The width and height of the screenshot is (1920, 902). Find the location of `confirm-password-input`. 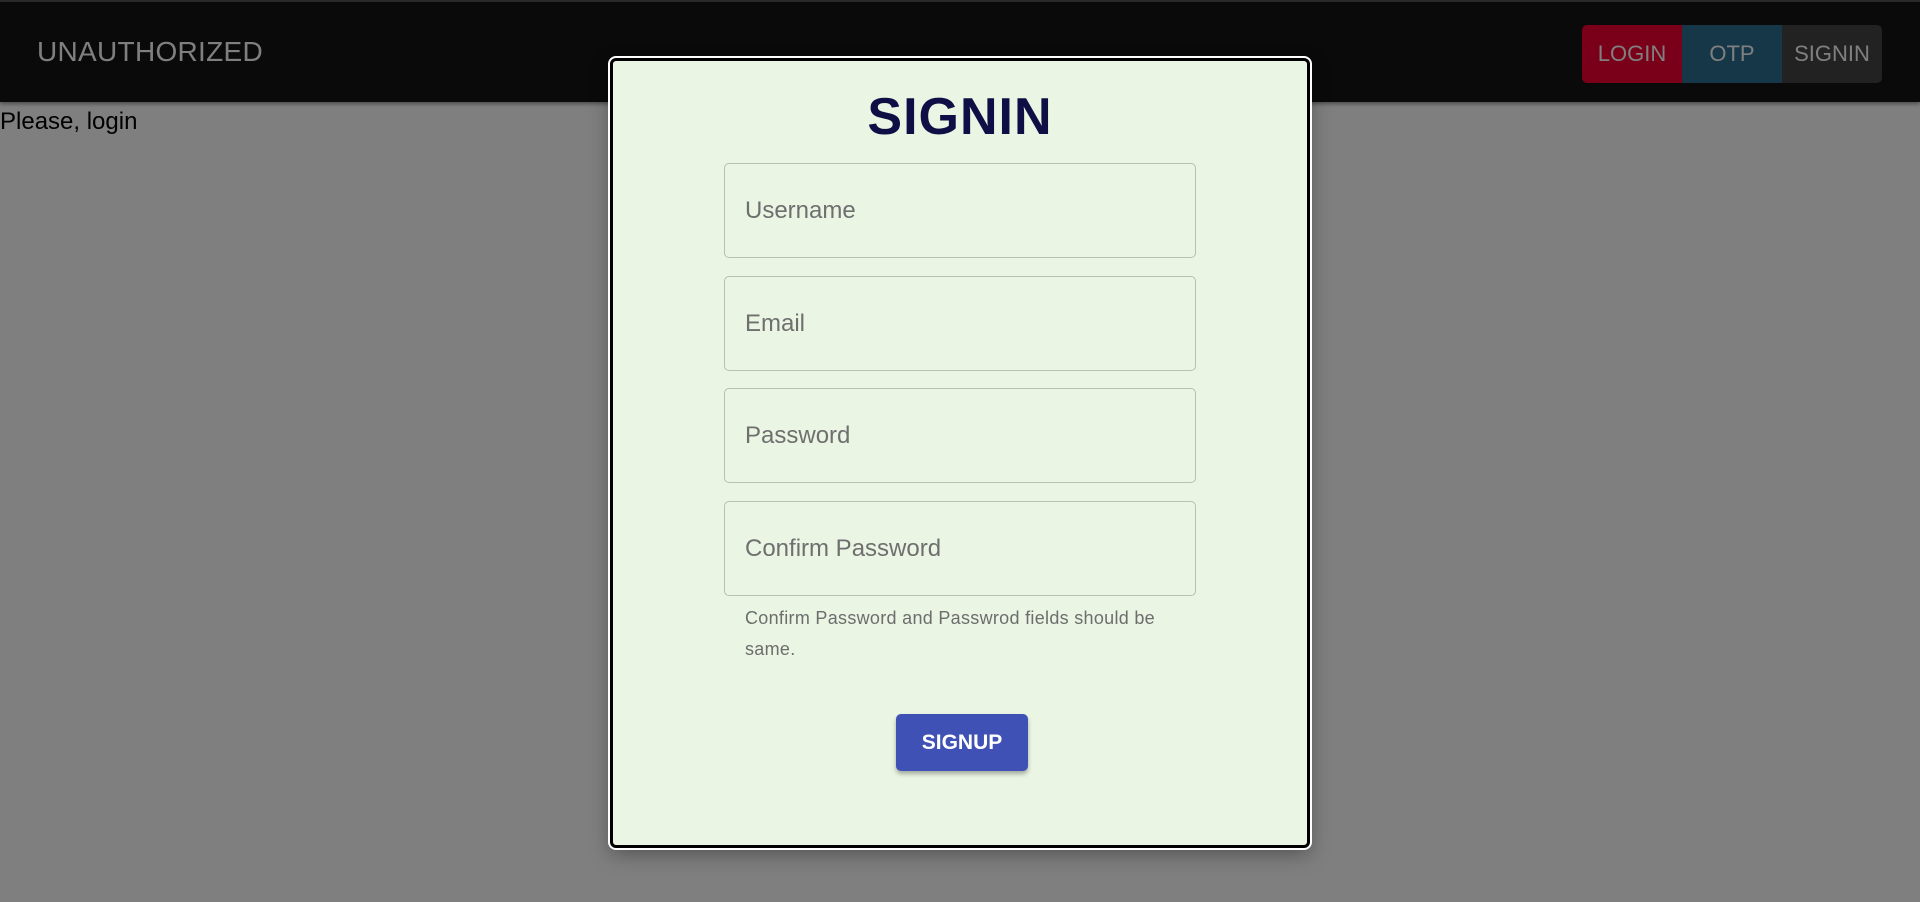

confirm-password-input is located at coordinates (960, 548).